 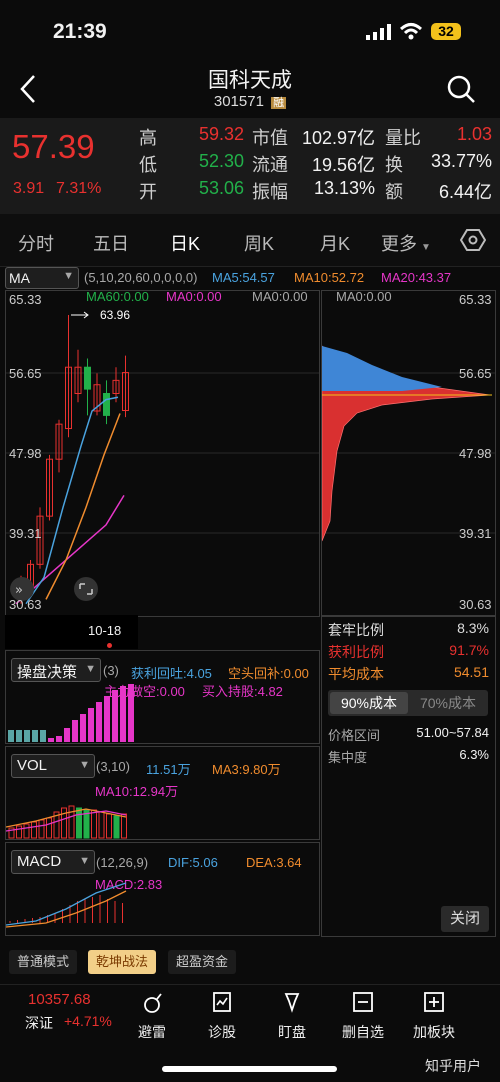 I want to click on tab-label: 月K, so click(x=335, y=244).